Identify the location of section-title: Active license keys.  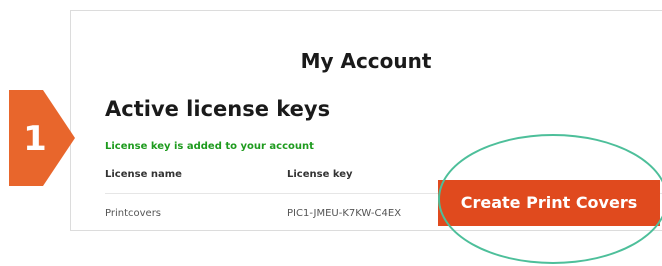
(218, 109).